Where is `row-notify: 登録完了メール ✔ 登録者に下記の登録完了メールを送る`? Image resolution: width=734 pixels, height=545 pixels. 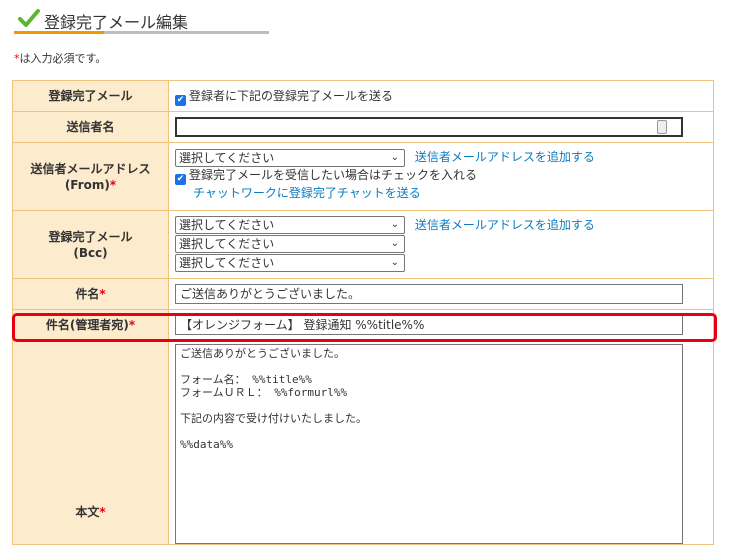 row-notify: 登録完了メール ✔ 登録者に下記の登録完了メールを送る is located at coordinates (363, 96).